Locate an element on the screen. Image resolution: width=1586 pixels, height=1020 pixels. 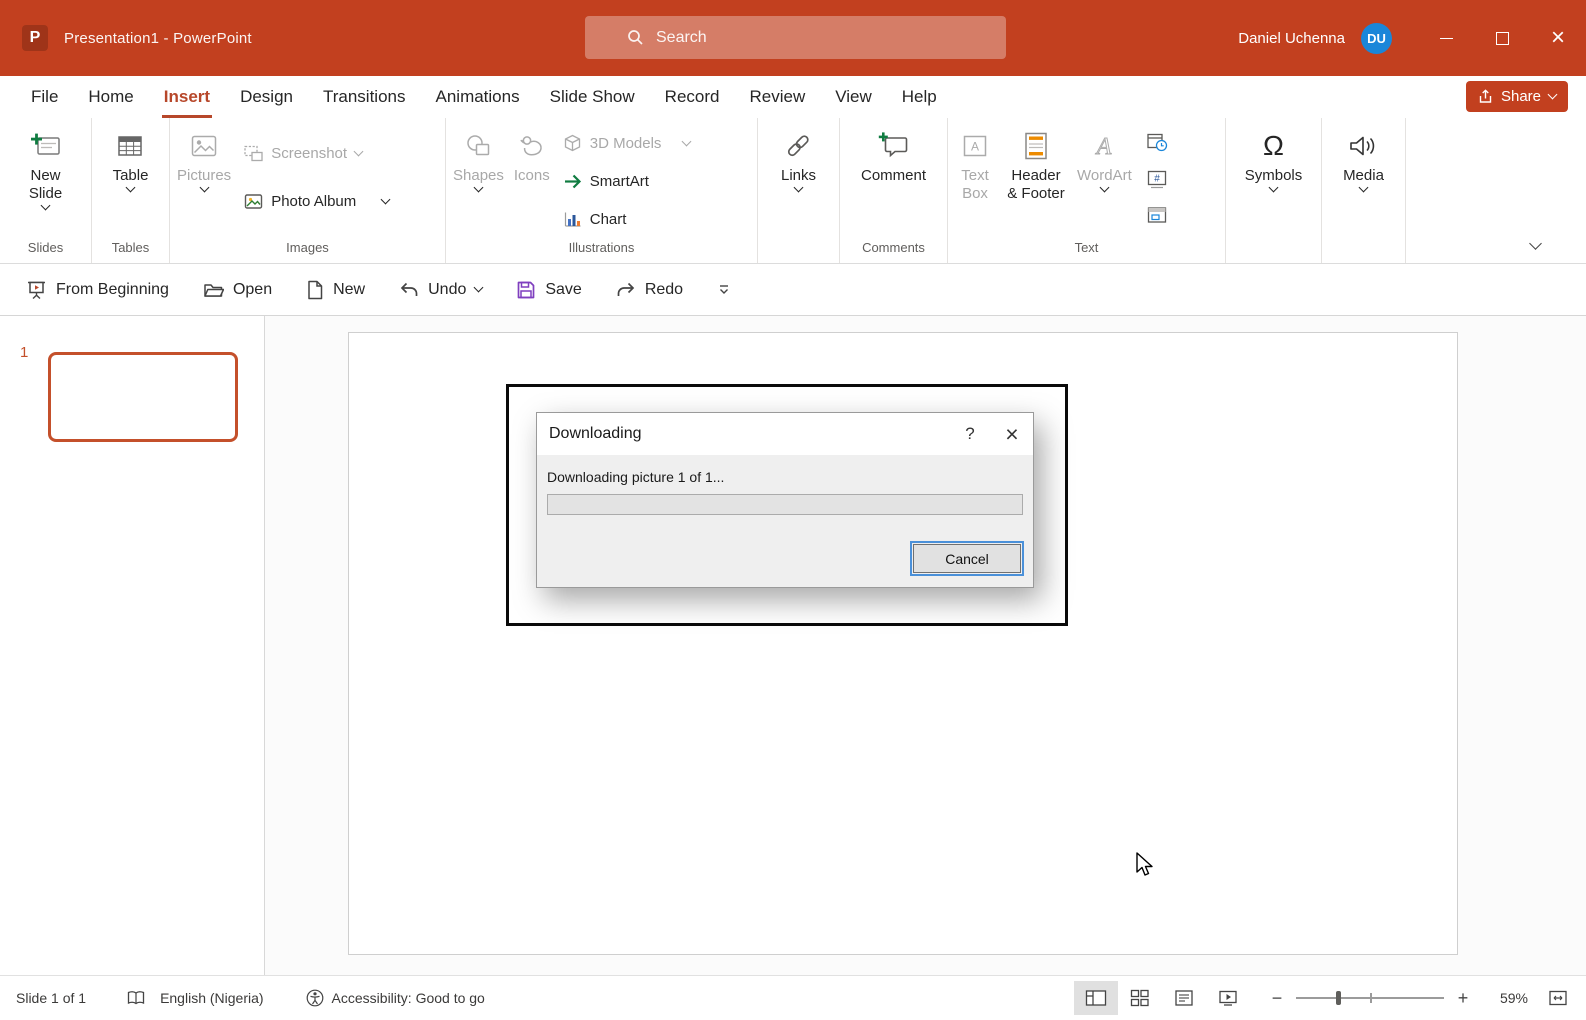
text-box-button: A Text Box is located at coordinates (975, 161).